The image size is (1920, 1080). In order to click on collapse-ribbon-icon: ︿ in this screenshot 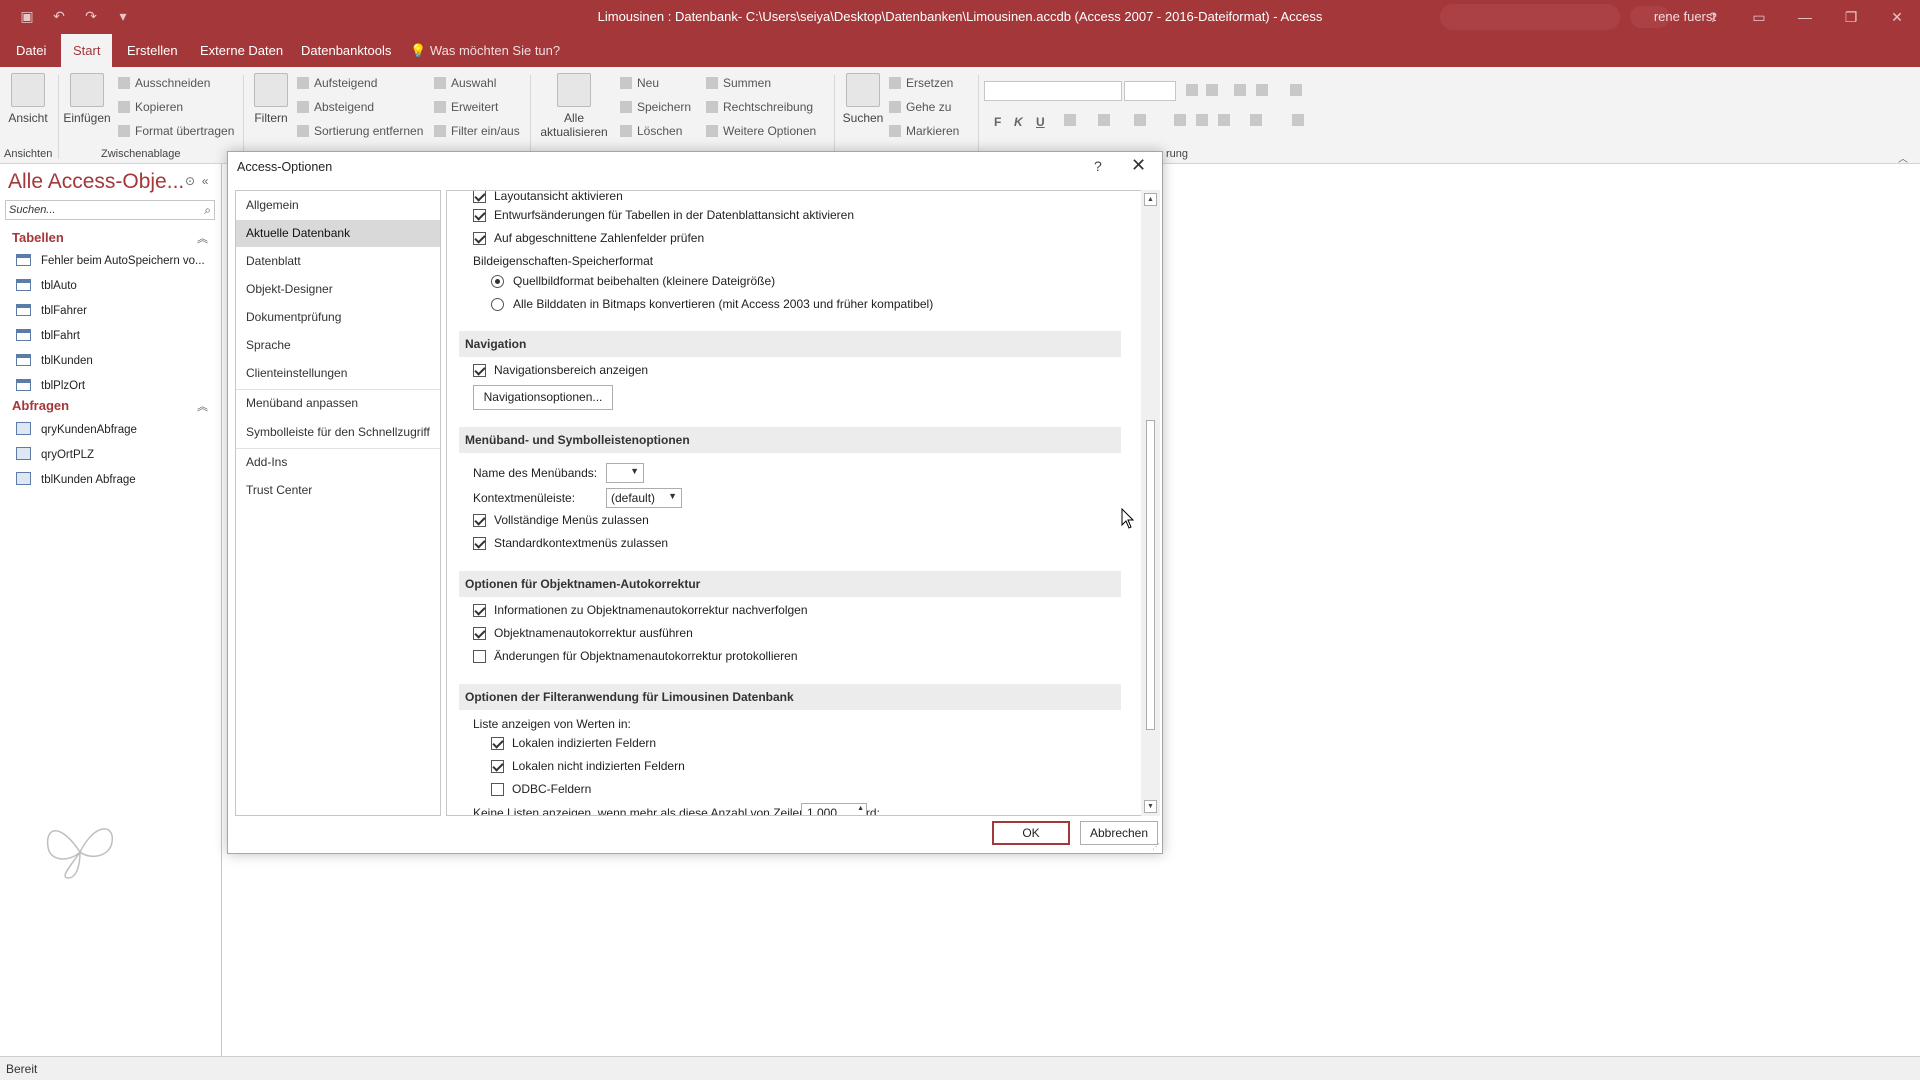, I will do `click(1903, 157)`.